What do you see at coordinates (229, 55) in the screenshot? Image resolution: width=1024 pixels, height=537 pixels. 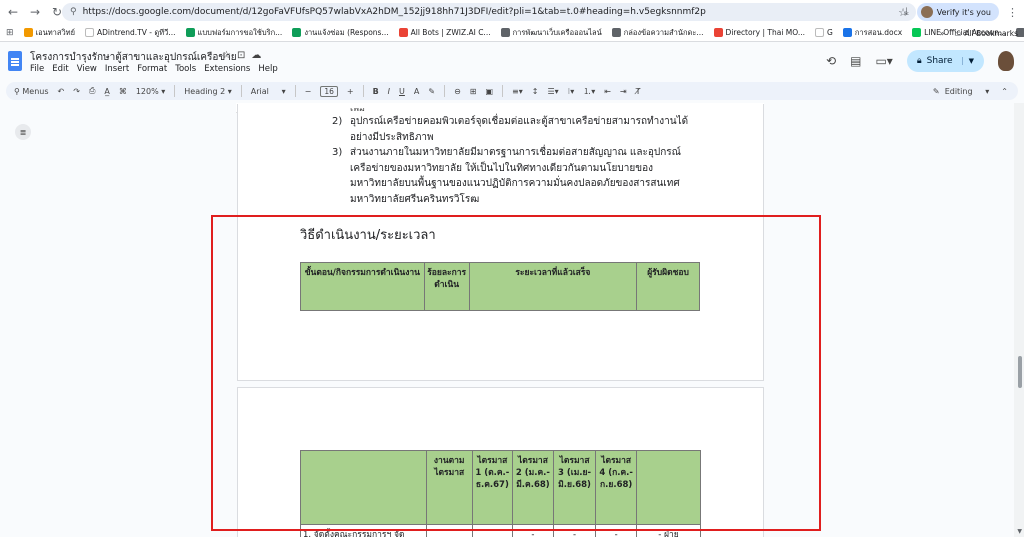 I see `star-icon: ☆` at bounding box center [229, 55].